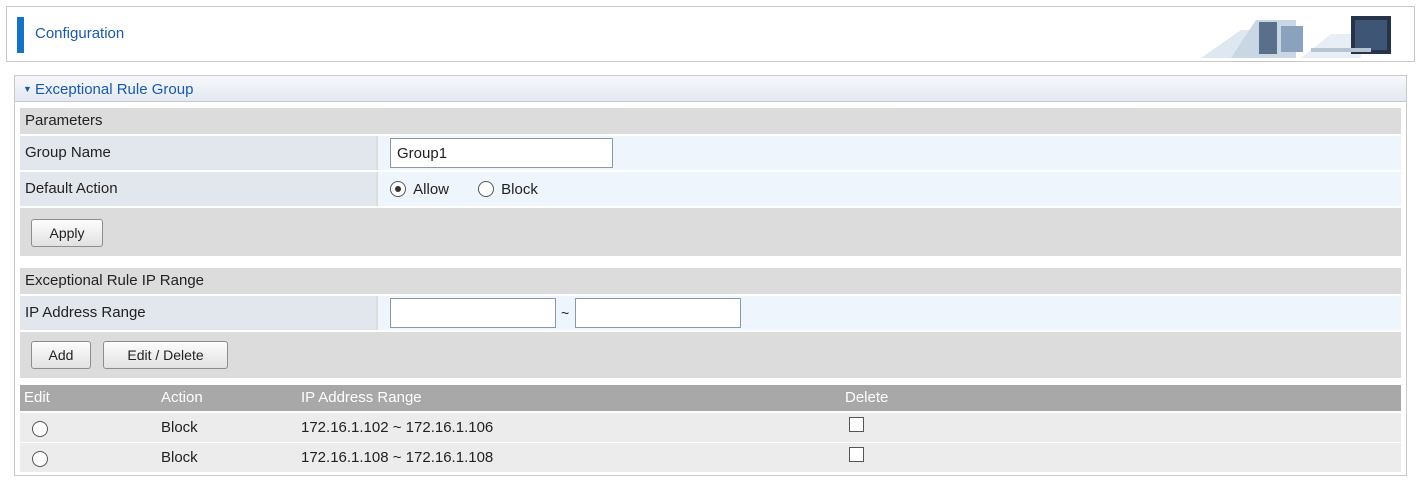 The height and width of the screenshot is (489, 1421). What do you see at coordinates (710, 355) in the screenshot?
I see `ip-range-buttons-row: Add Edit / Delete` at bounding box center [710, 355].